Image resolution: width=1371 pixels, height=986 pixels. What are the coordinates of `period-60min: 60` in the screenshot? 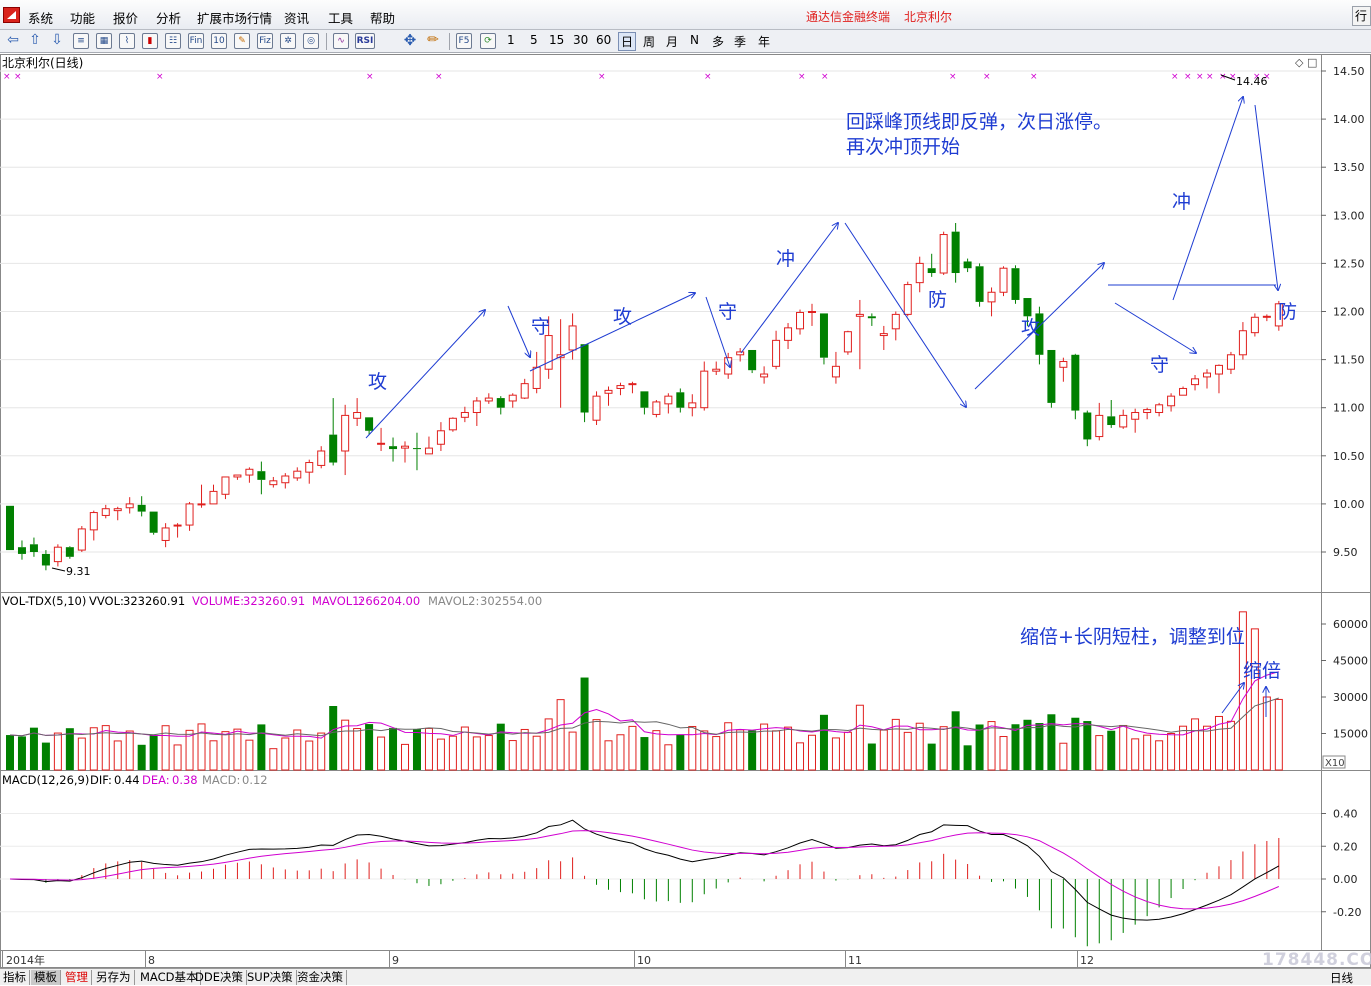 It's located at (603, 40).